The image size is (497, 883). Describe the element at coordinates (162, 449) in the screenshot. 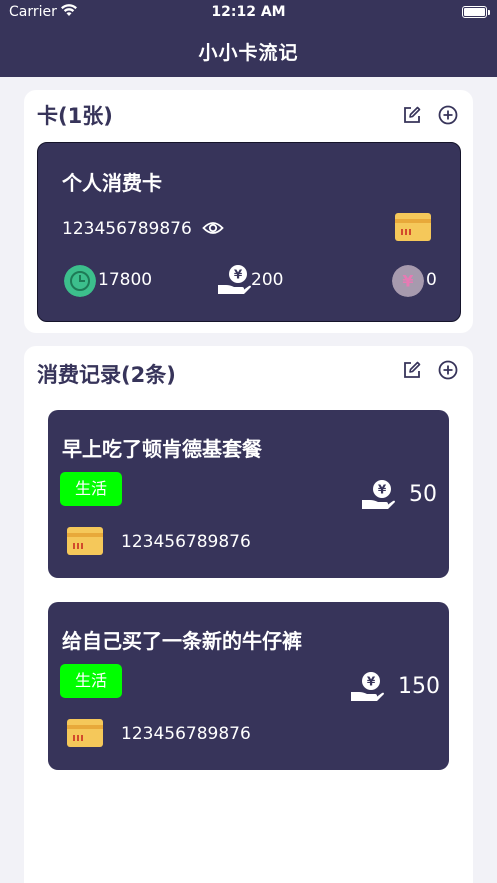

I see `record-title: 早上吃了顿肯德基套餐` at that location.